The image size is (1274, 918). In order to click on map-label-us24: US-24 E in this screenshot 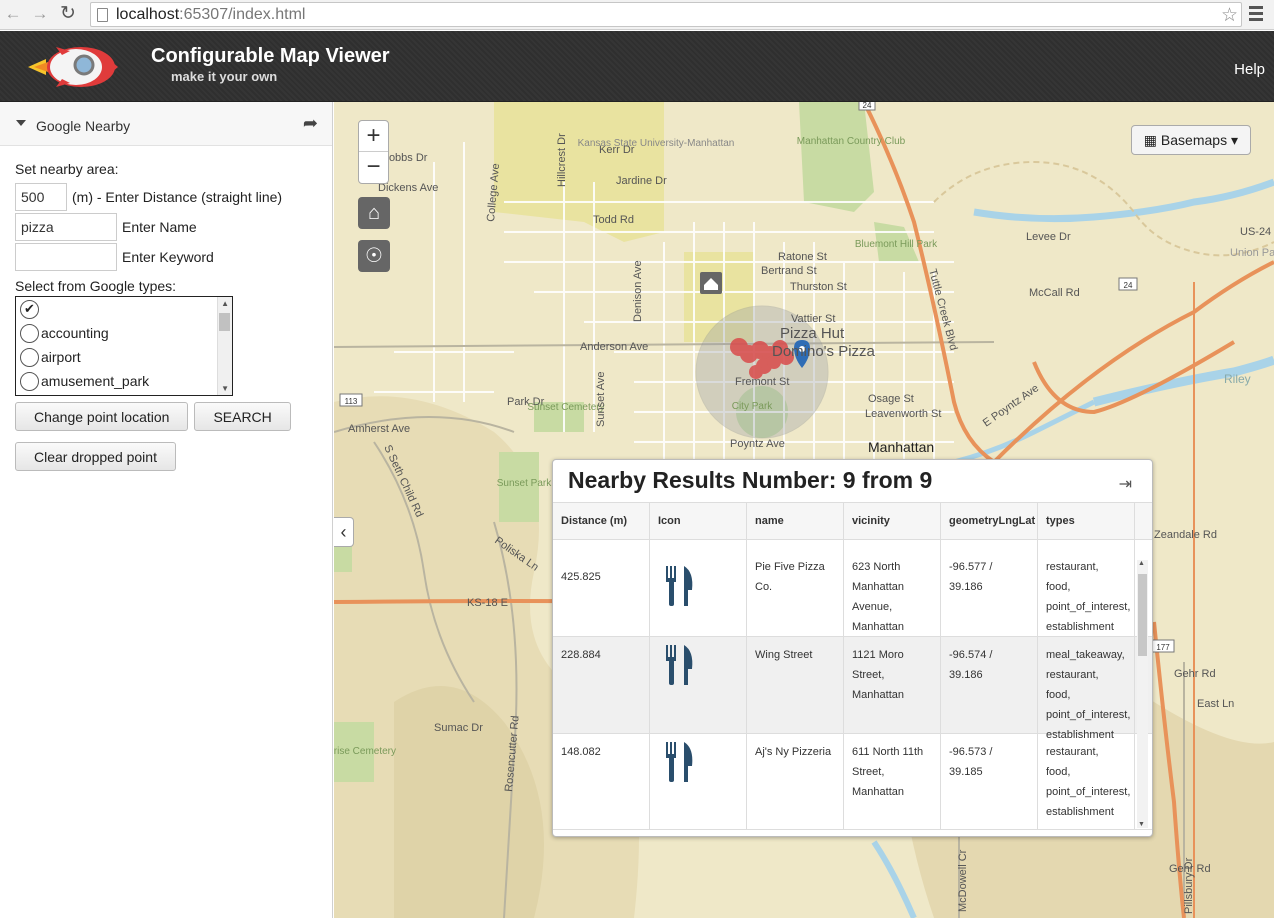, I will do `click(1257, 232)`.